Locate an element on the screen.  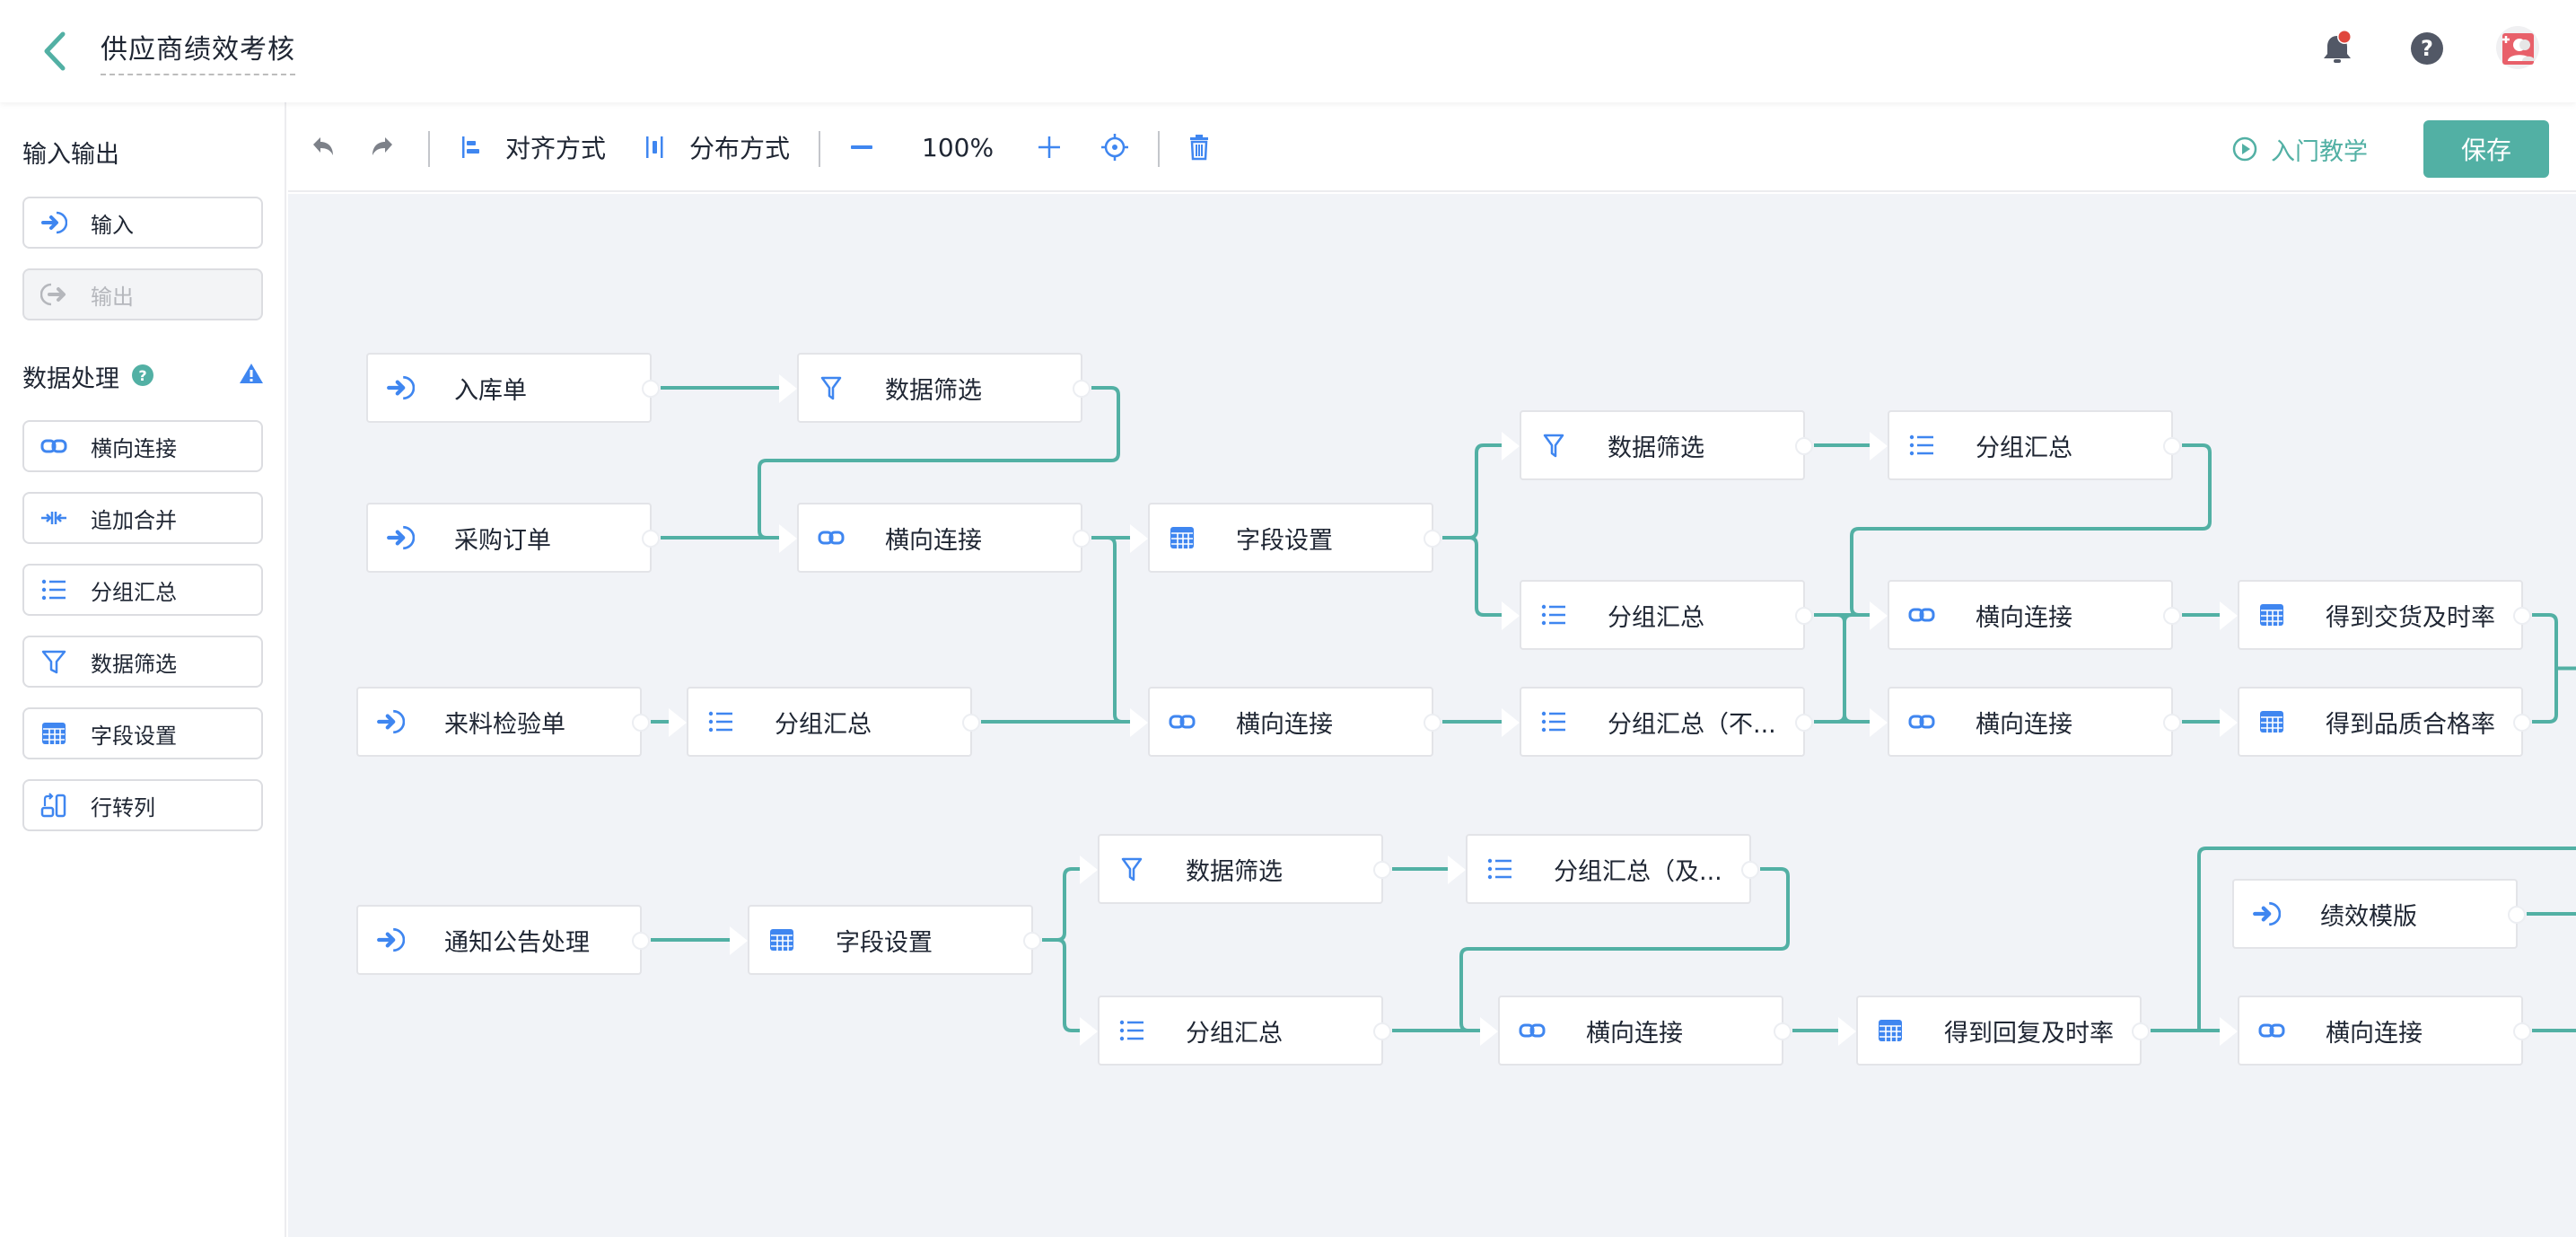
align-button: 对齐方式 is located at coordinates (532, 147).